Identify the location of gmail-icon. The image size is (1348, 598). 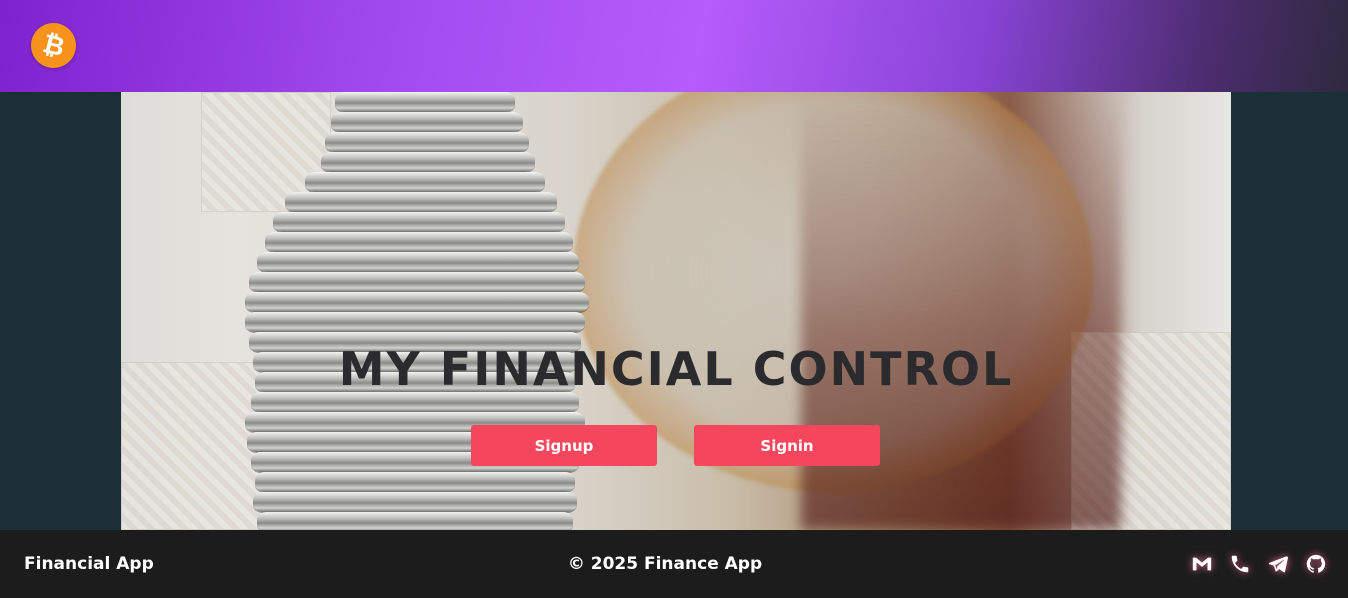
(1202, 564).